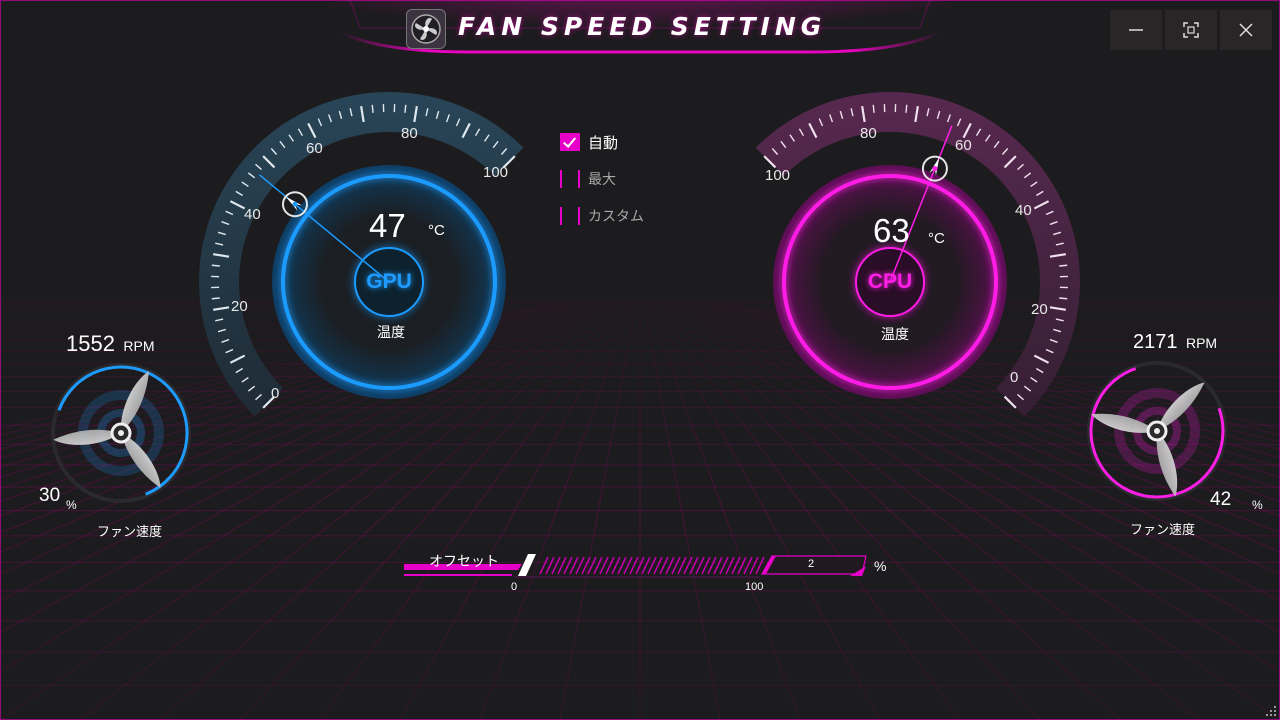  Describe the element at coordinates (239, 306) in the screenshot. I see `gpu-tick-20: 20` at that location.